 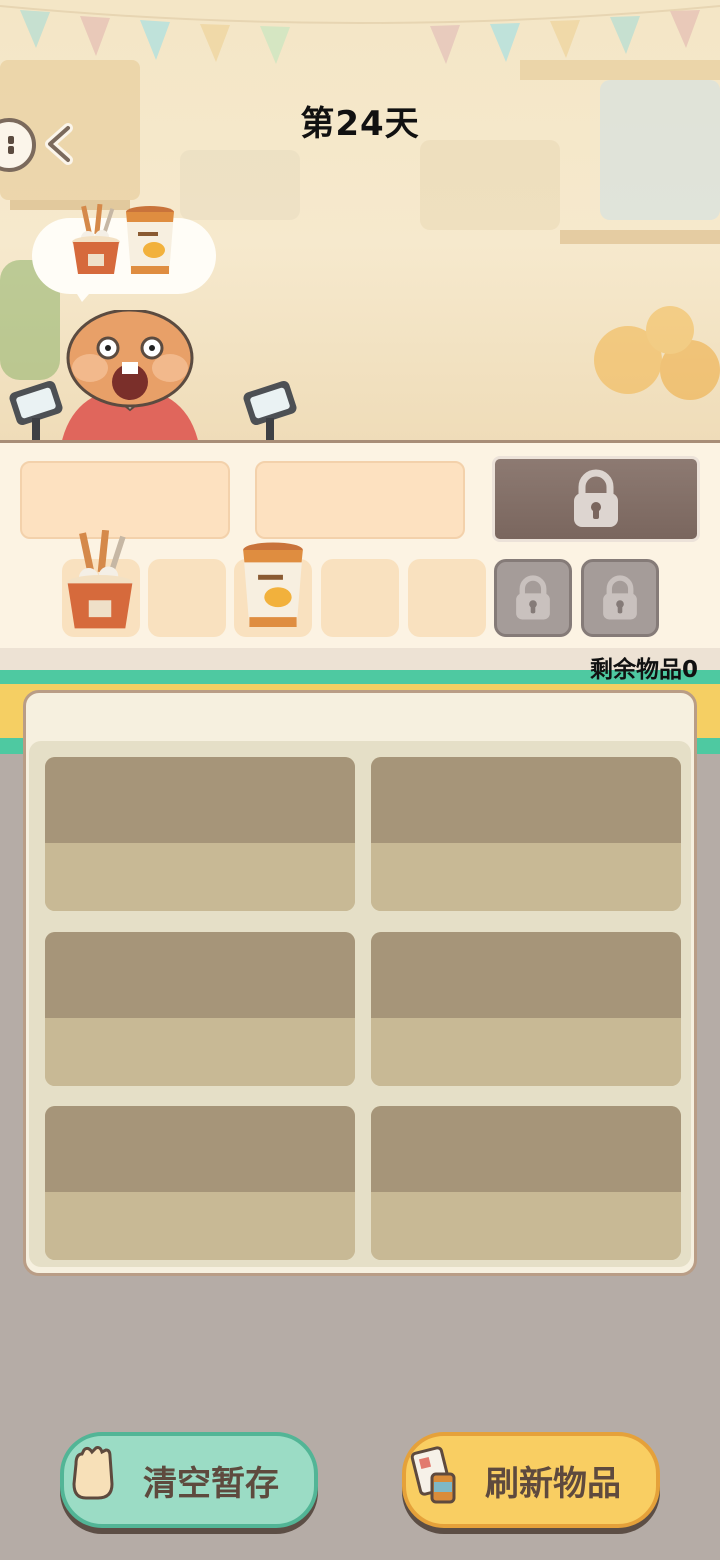 What do you see at coordinates (84, 294) in the screenshot?
I see `speech-bubble-tail` at bounding box center [84, 294].